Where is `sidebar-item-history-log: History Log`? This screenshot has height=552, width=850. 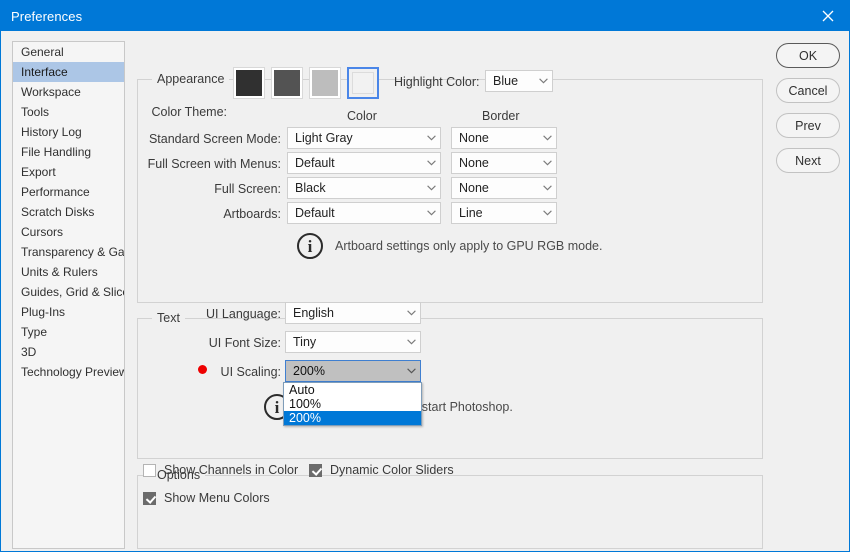 sidebar-item-history-log: History Log is located at coordinates (68, 132).